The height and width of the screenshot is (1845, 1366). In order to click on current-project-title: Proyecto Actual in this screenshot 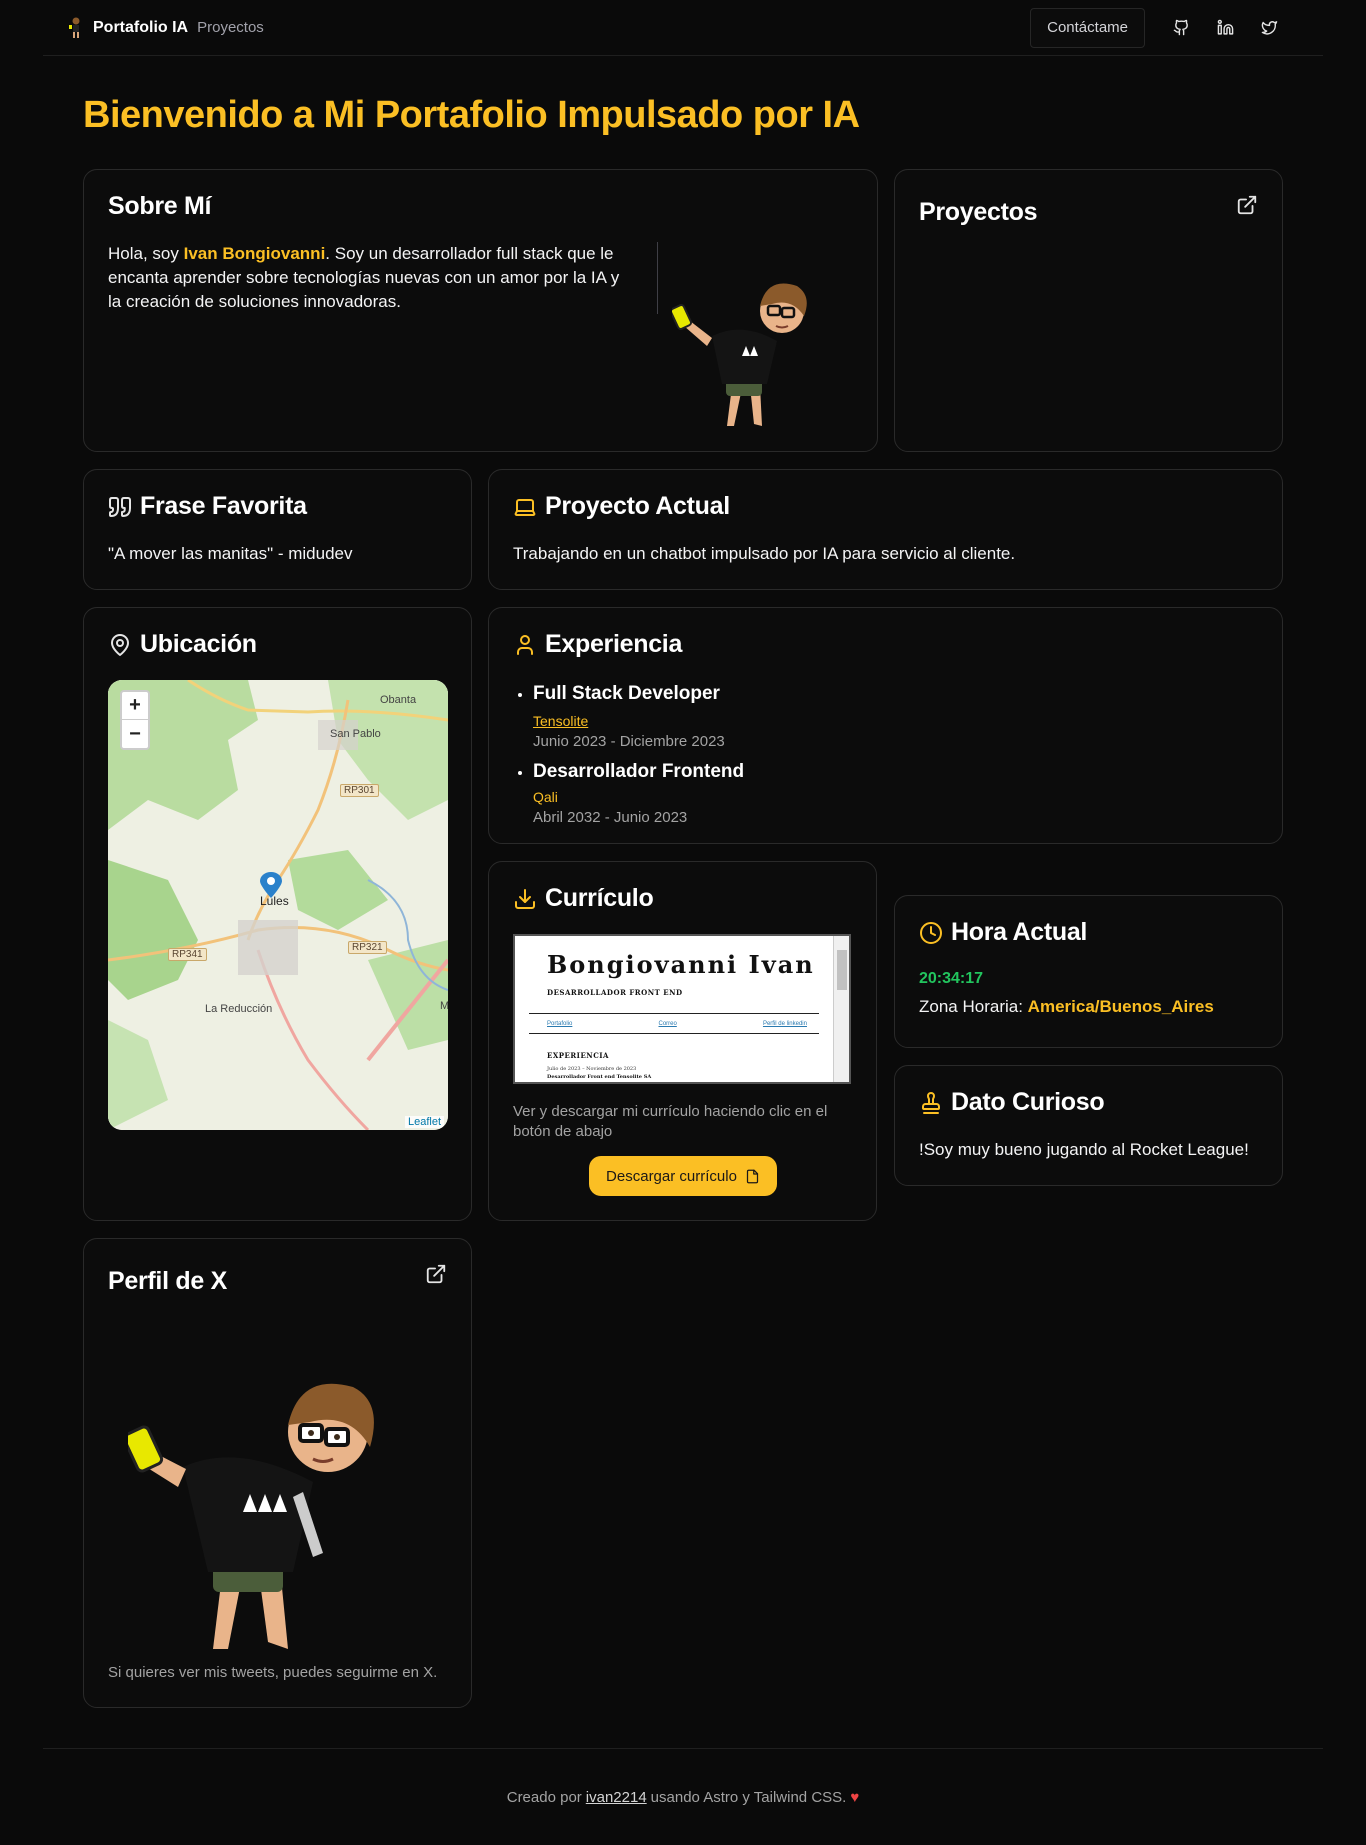, I will do `click(637, 506)`.